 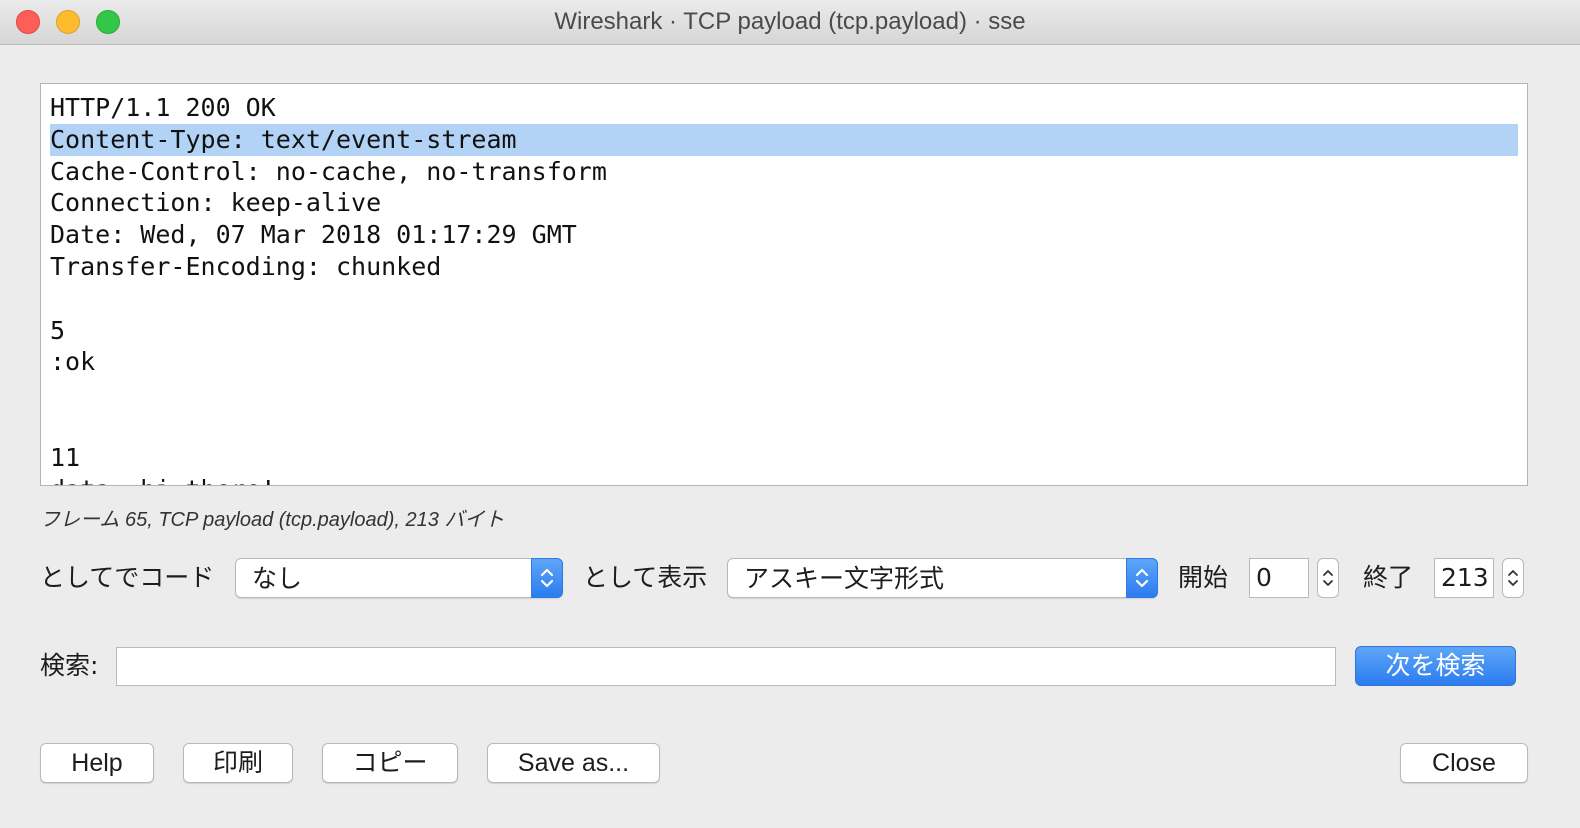 What do you see at coordinates (784, 235) in the screenshot?
I see `payload-line: Date: Wed, 07 Mar 2018 01:17:29 GMT` at bounding box center [784, 235].